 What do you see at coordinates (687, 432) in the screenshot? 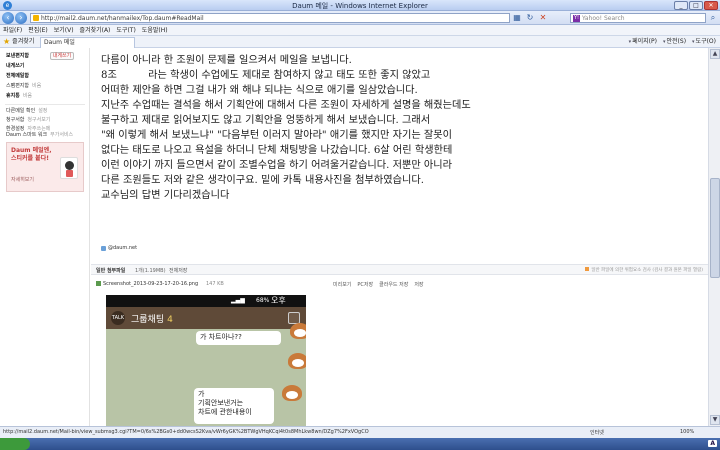
I see `zoom-level: 100%` at bounding box center [687, 432].